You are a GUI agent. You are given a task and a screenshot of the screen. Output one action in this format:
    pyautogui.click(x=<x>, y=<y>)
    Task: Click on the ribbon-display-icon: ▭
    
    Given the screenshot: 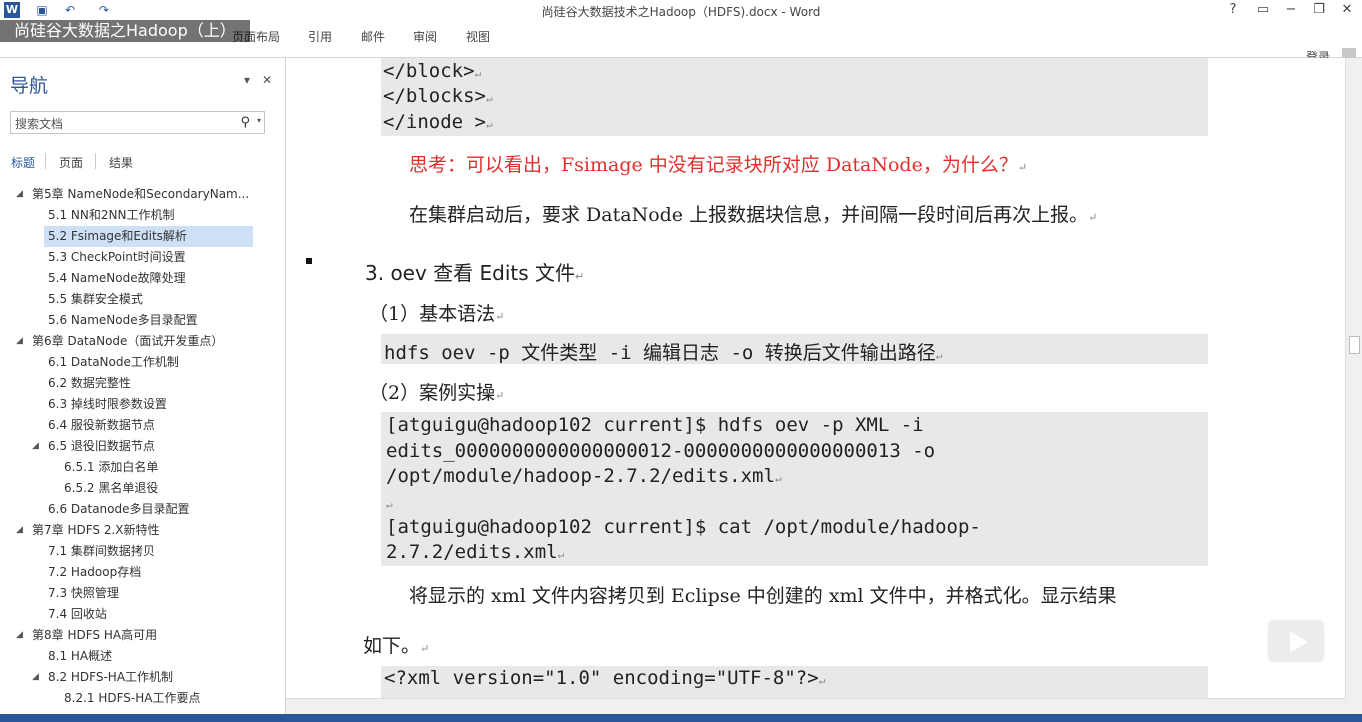 What is the action you would take?
    pyautogui.click(x=1263, y=9)
    